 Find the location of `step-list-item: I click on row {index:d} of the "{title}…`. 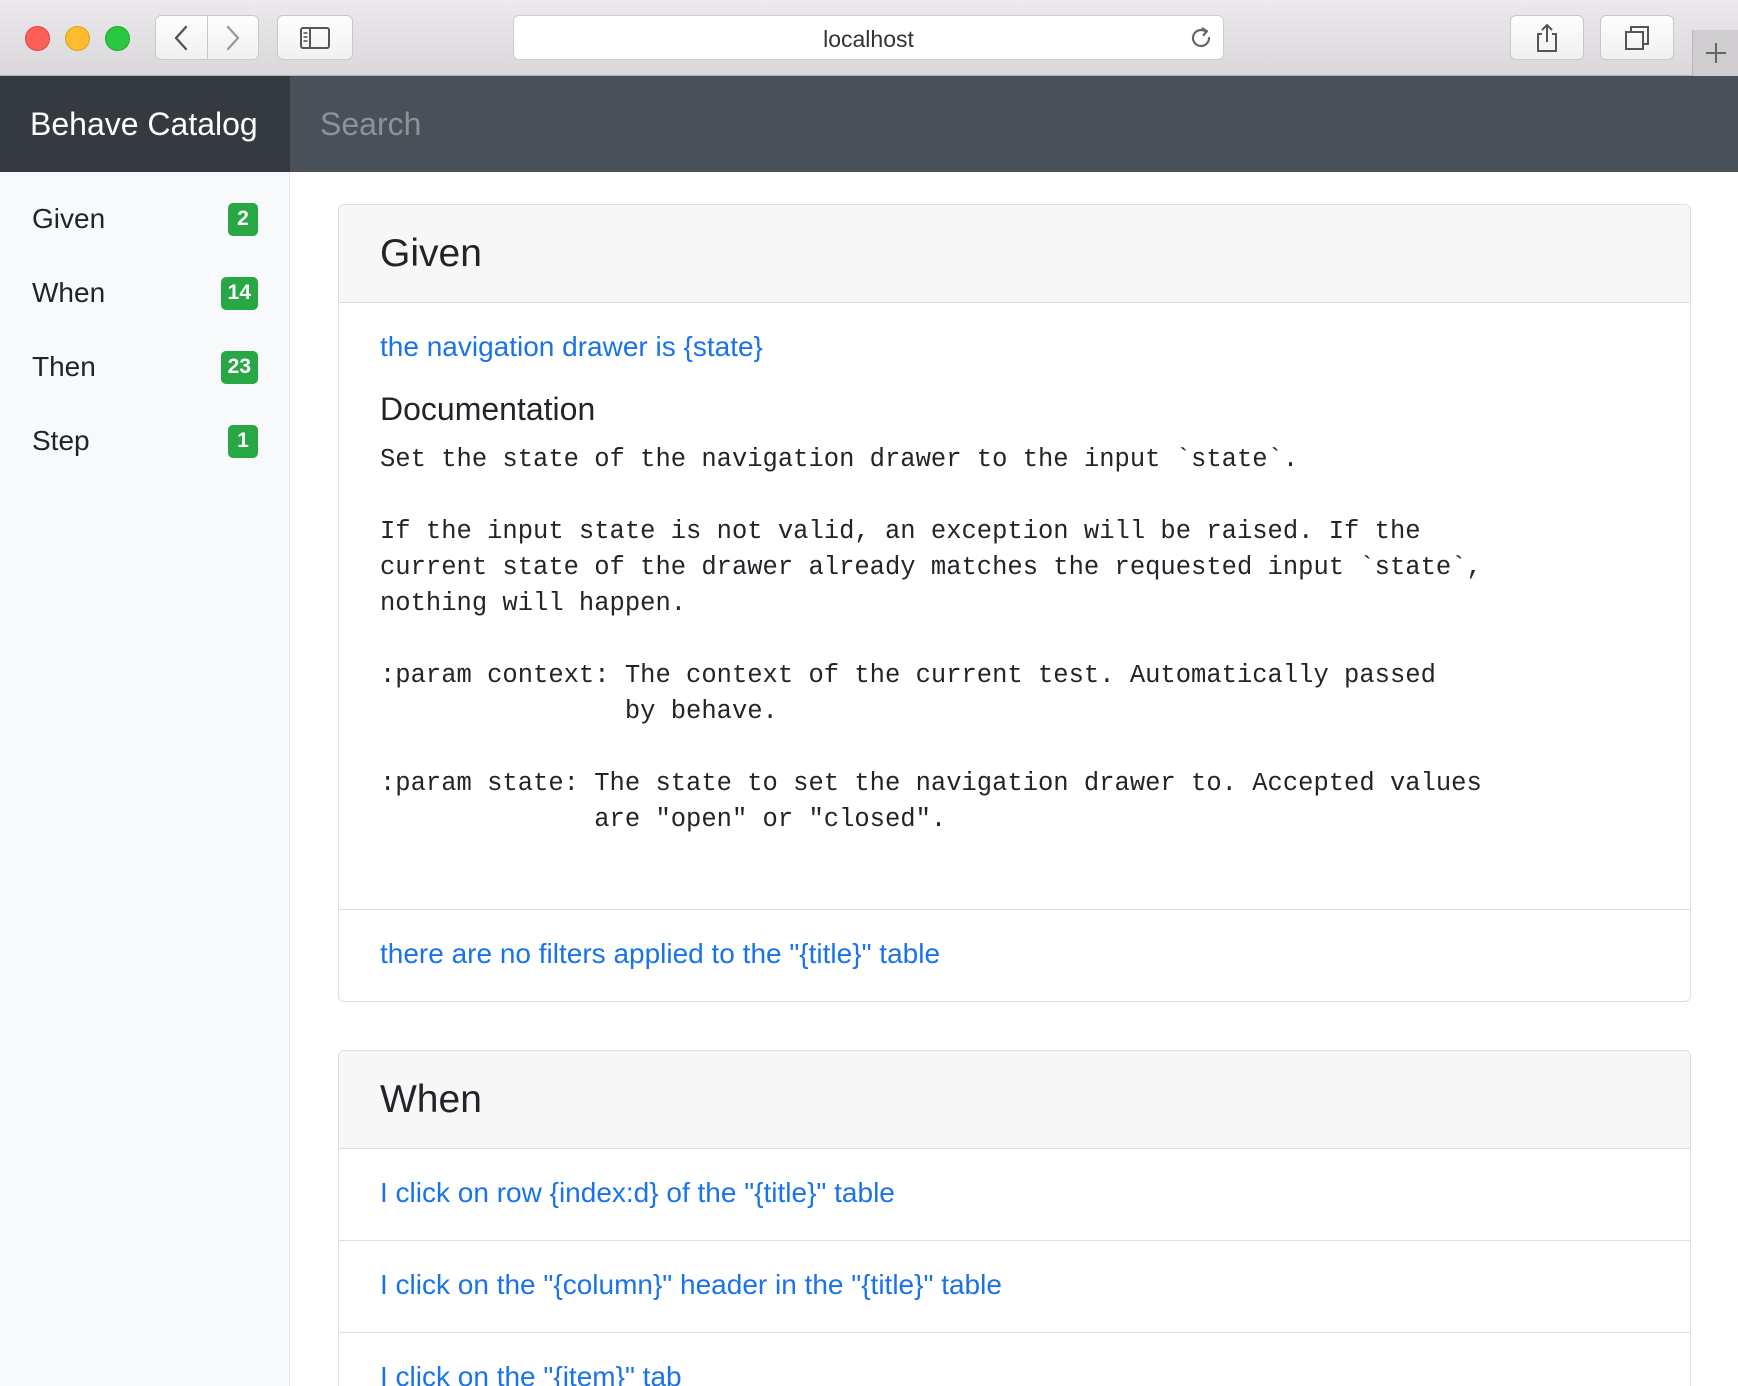

step-list-item: I click on row {index:d} of the "{title}… is located at coordinates (1014, 1195).